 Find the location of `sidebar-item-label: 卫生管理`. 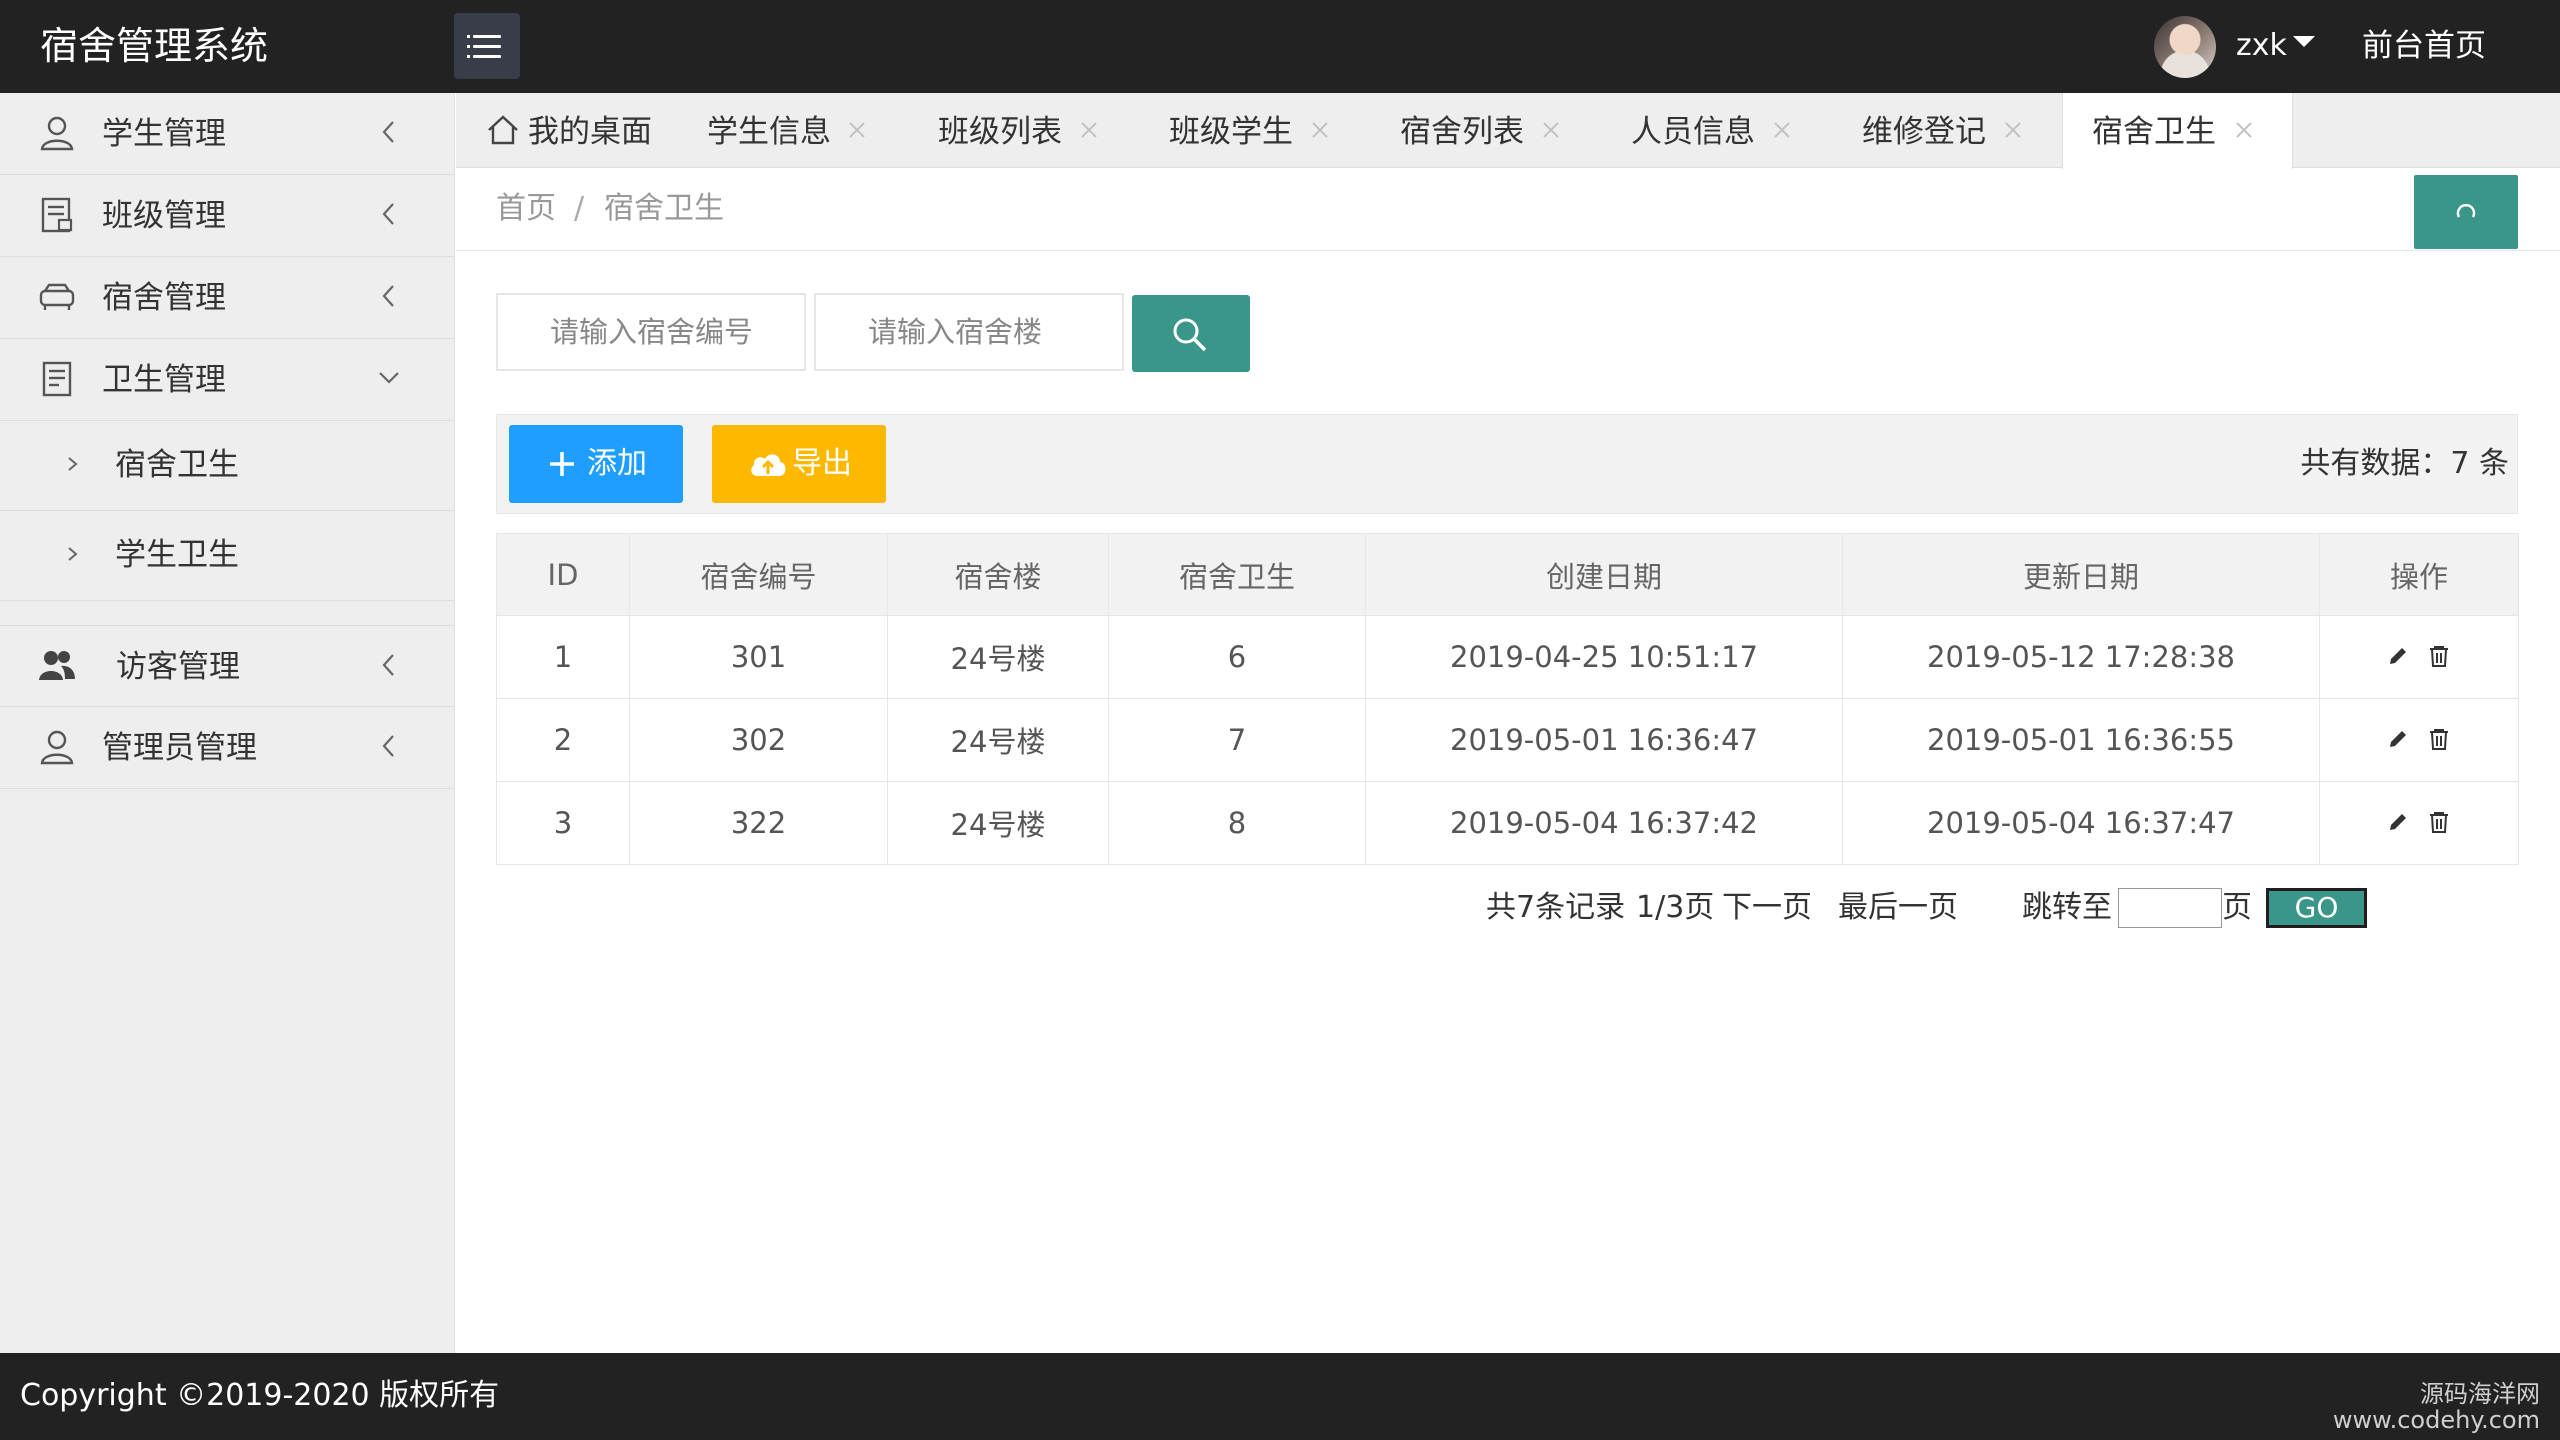

sidebar-item-label: 卫生管理 is located at coordinates (164, 380).